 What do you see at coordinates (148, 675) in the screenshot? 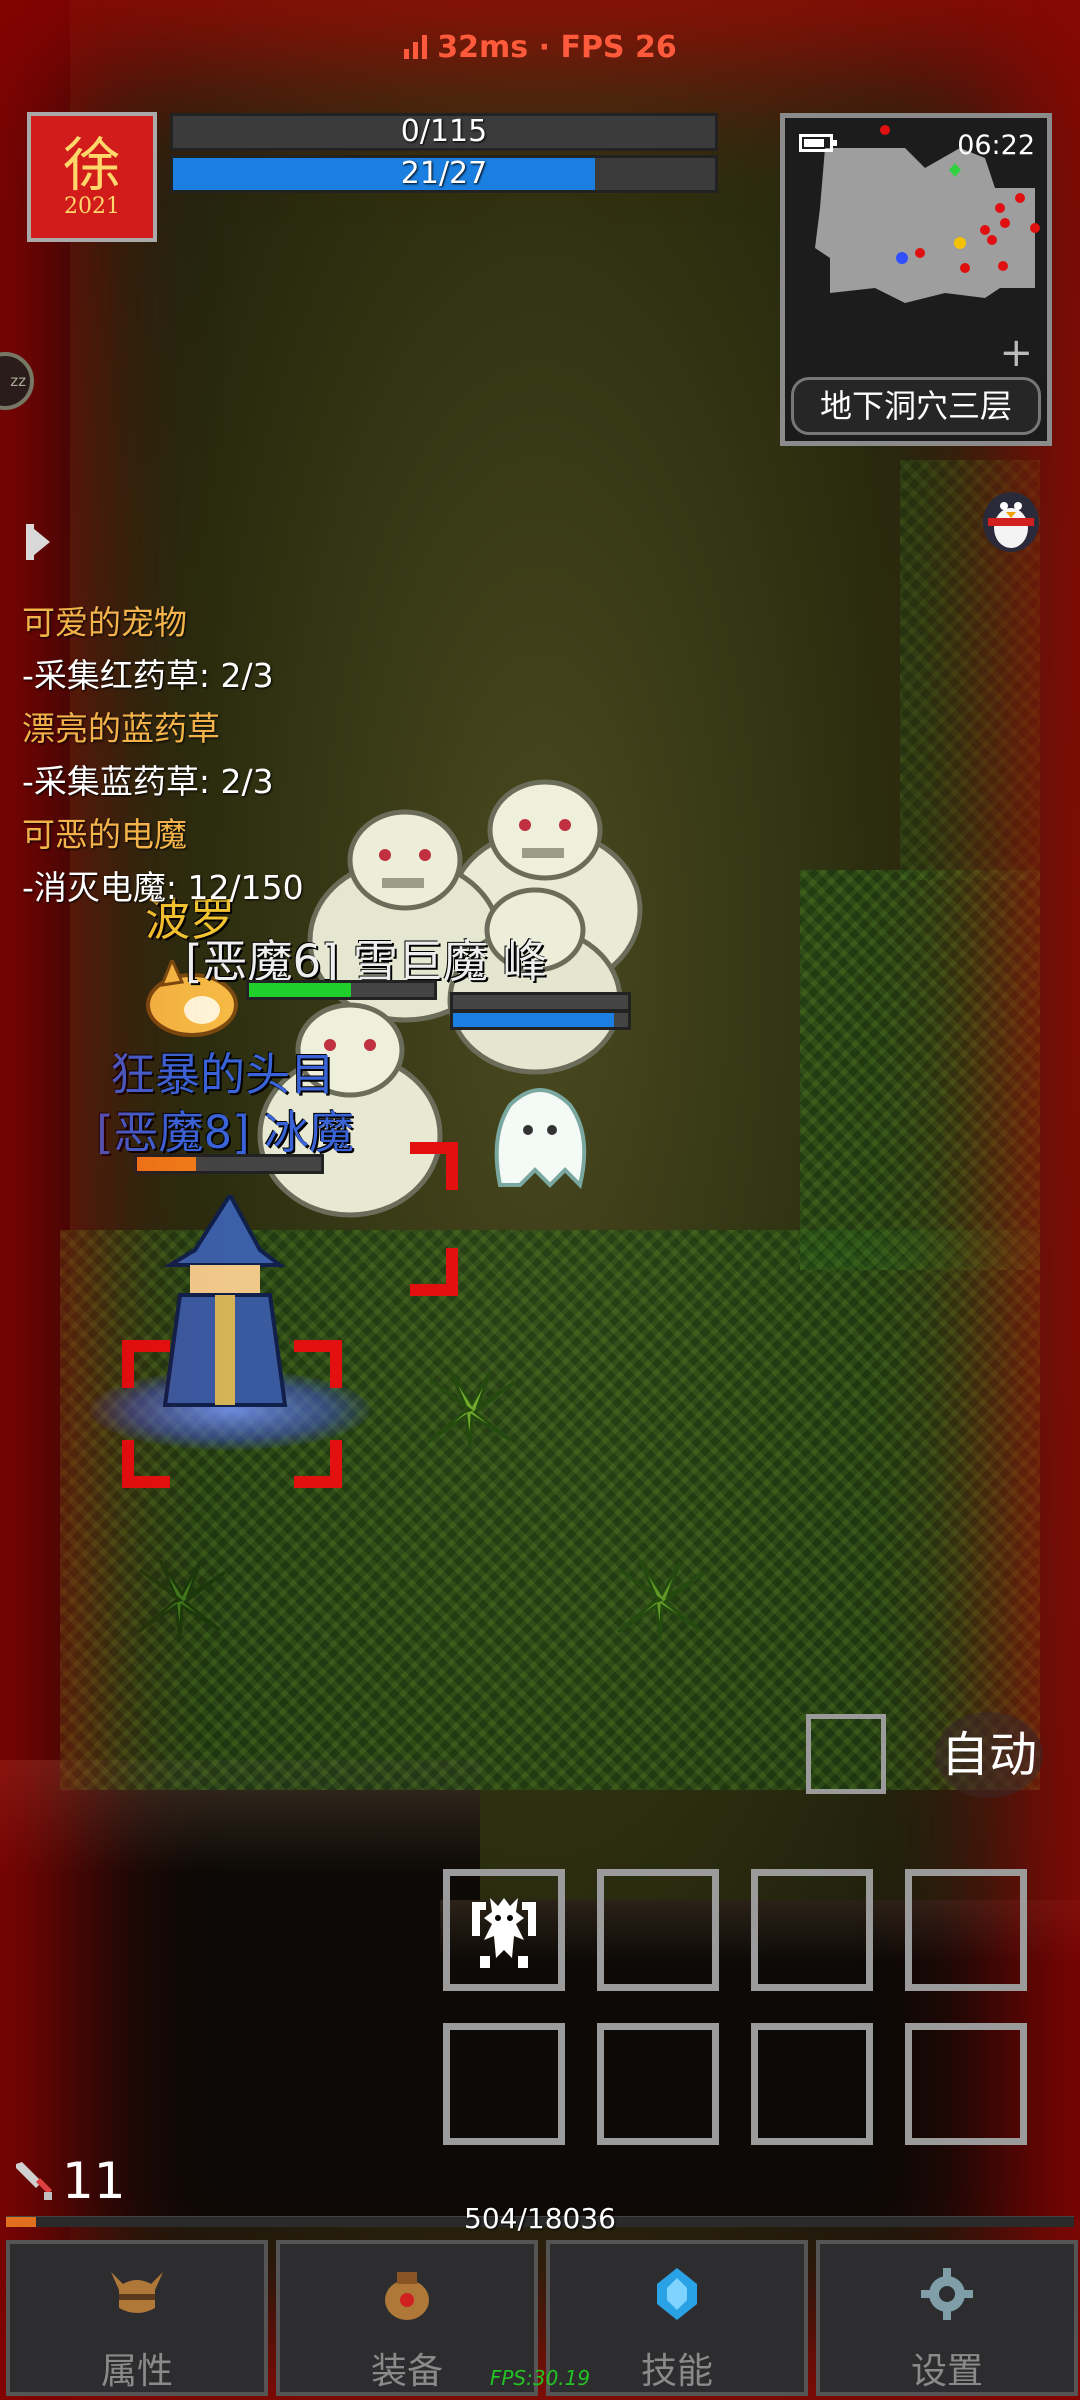
I see `quest-task: -采集红药草: 2/3` at bounding box center [148, 675].